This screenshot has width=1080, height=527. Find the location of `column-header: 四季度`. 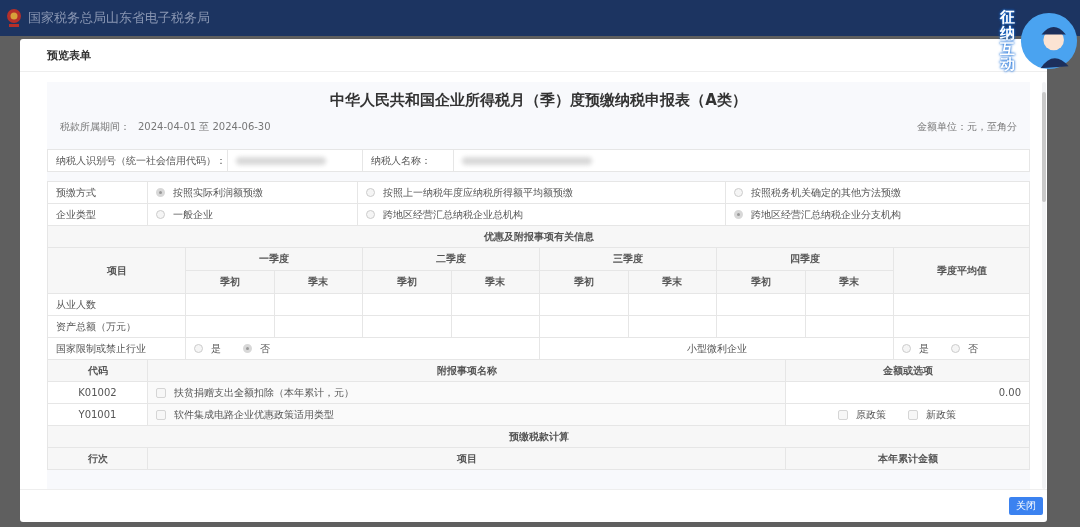

column-header: 四季度 is located at coordinates (805, 259).